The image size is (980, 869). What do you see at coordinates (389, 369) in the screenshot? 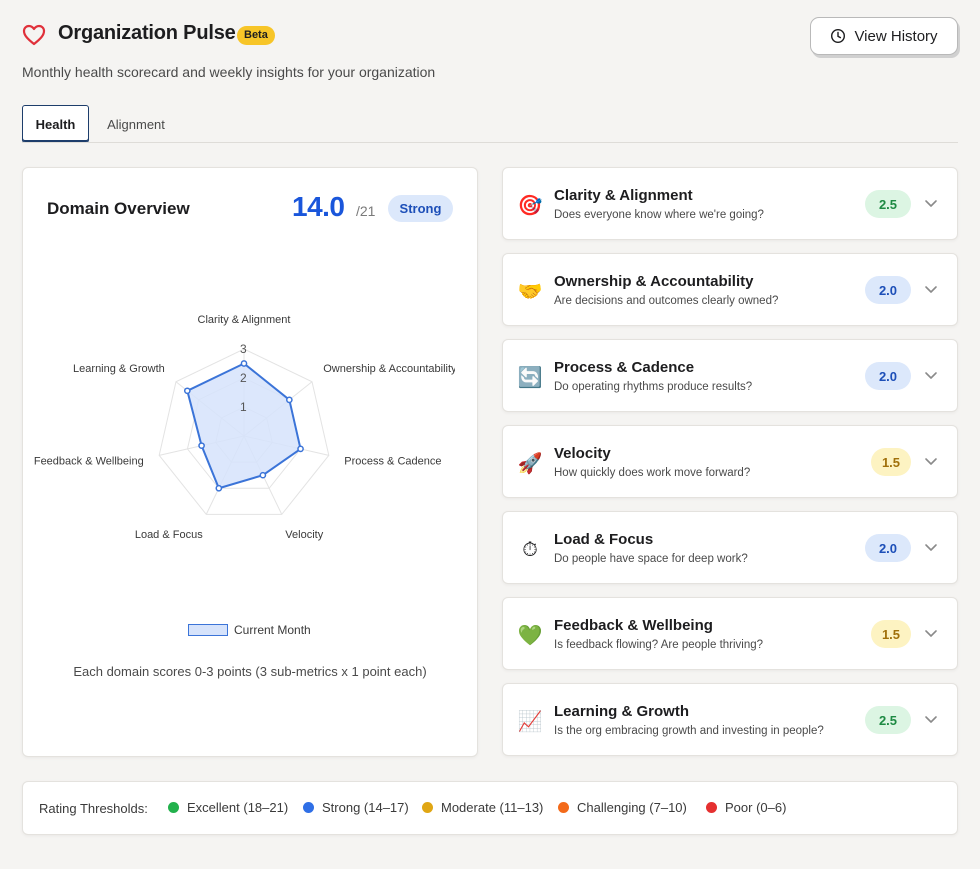
I see `radar-axis-label: Ownership & Accountability` at bounding box center [389, 369].